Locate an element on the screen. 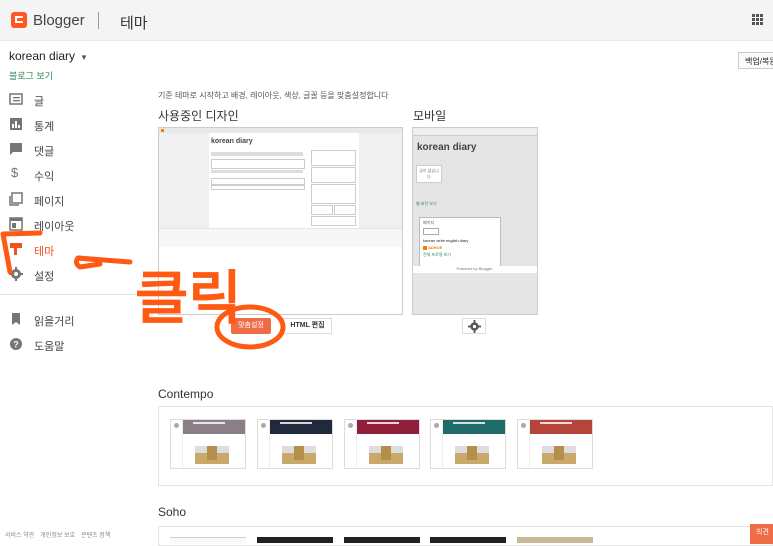  sidebar-item-label: 읽을거리 is located at coordinates (54, 322).